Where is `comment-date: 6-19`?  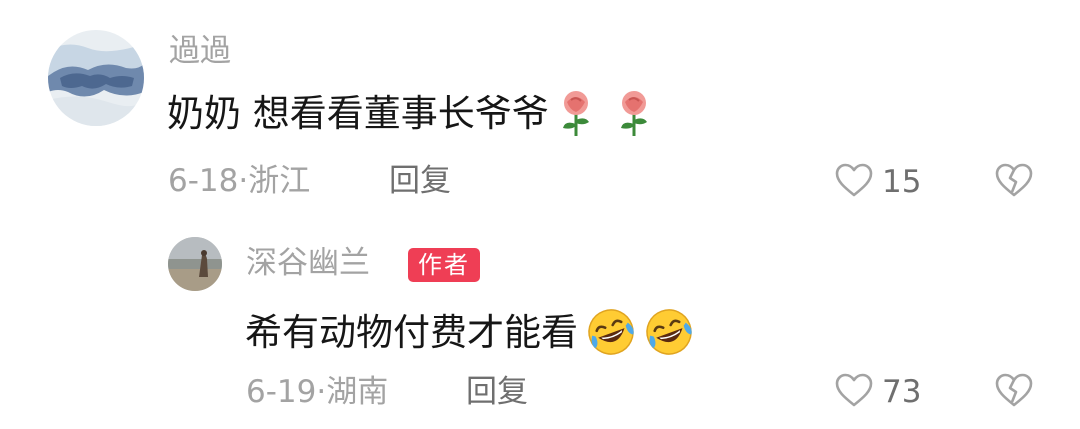 comment-date: 6-19 is located at coordinates (281, 392).